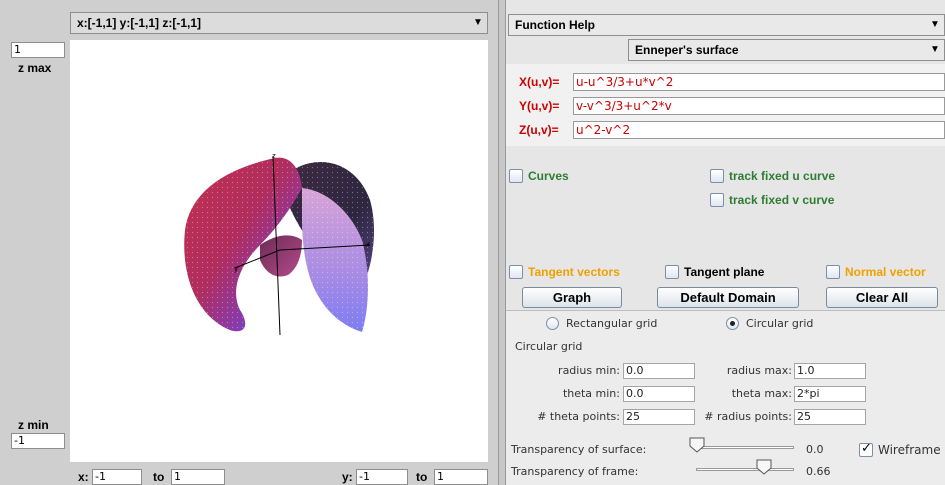  What do you see at coordinates (539, 82) in the screenshot?
I see `x-equation-label: X(u,v)=` at bounding box center [539, 82].